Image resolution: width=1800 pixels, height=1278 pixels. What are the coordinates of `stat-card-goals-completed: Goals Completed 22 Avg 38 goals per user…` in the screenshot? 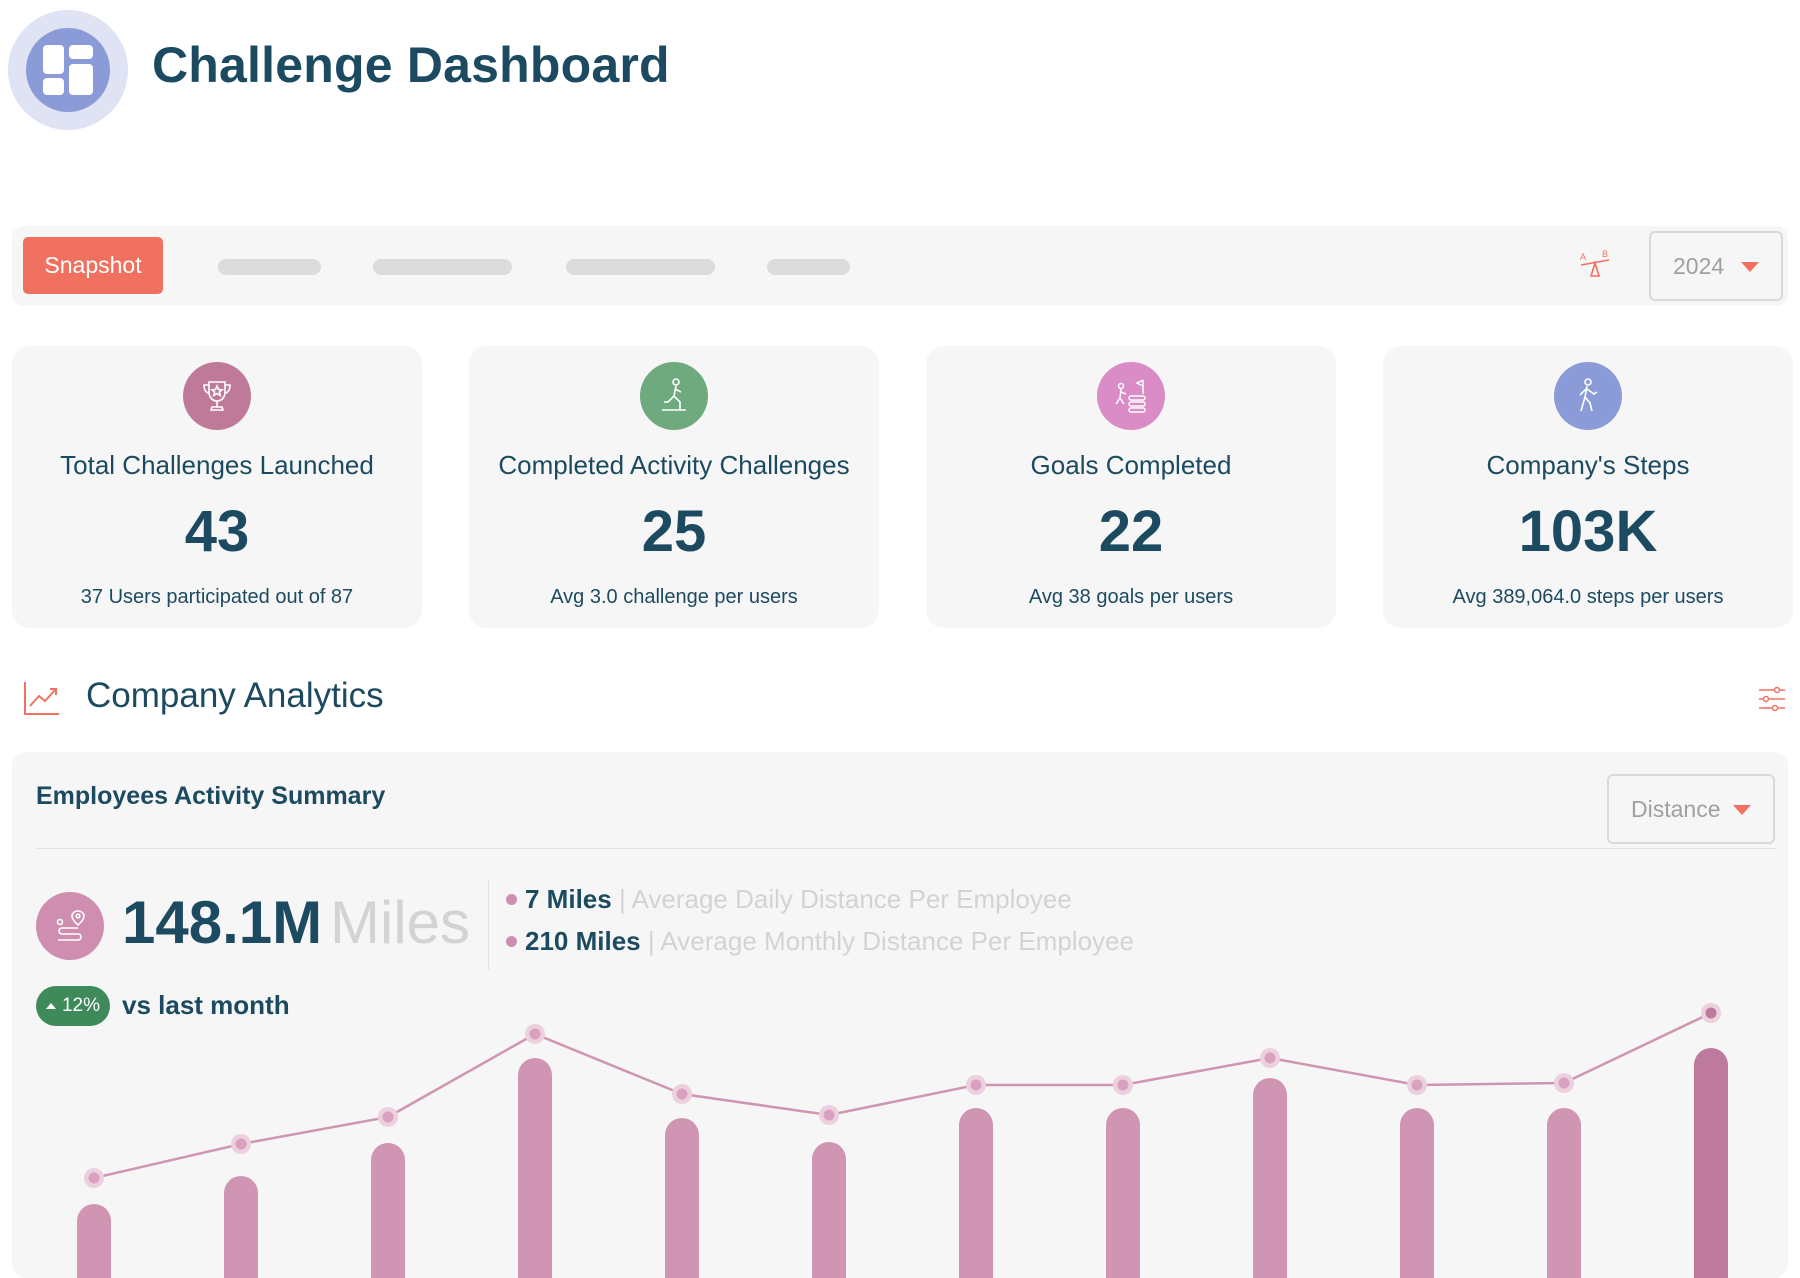 It's located at (1131, 487).